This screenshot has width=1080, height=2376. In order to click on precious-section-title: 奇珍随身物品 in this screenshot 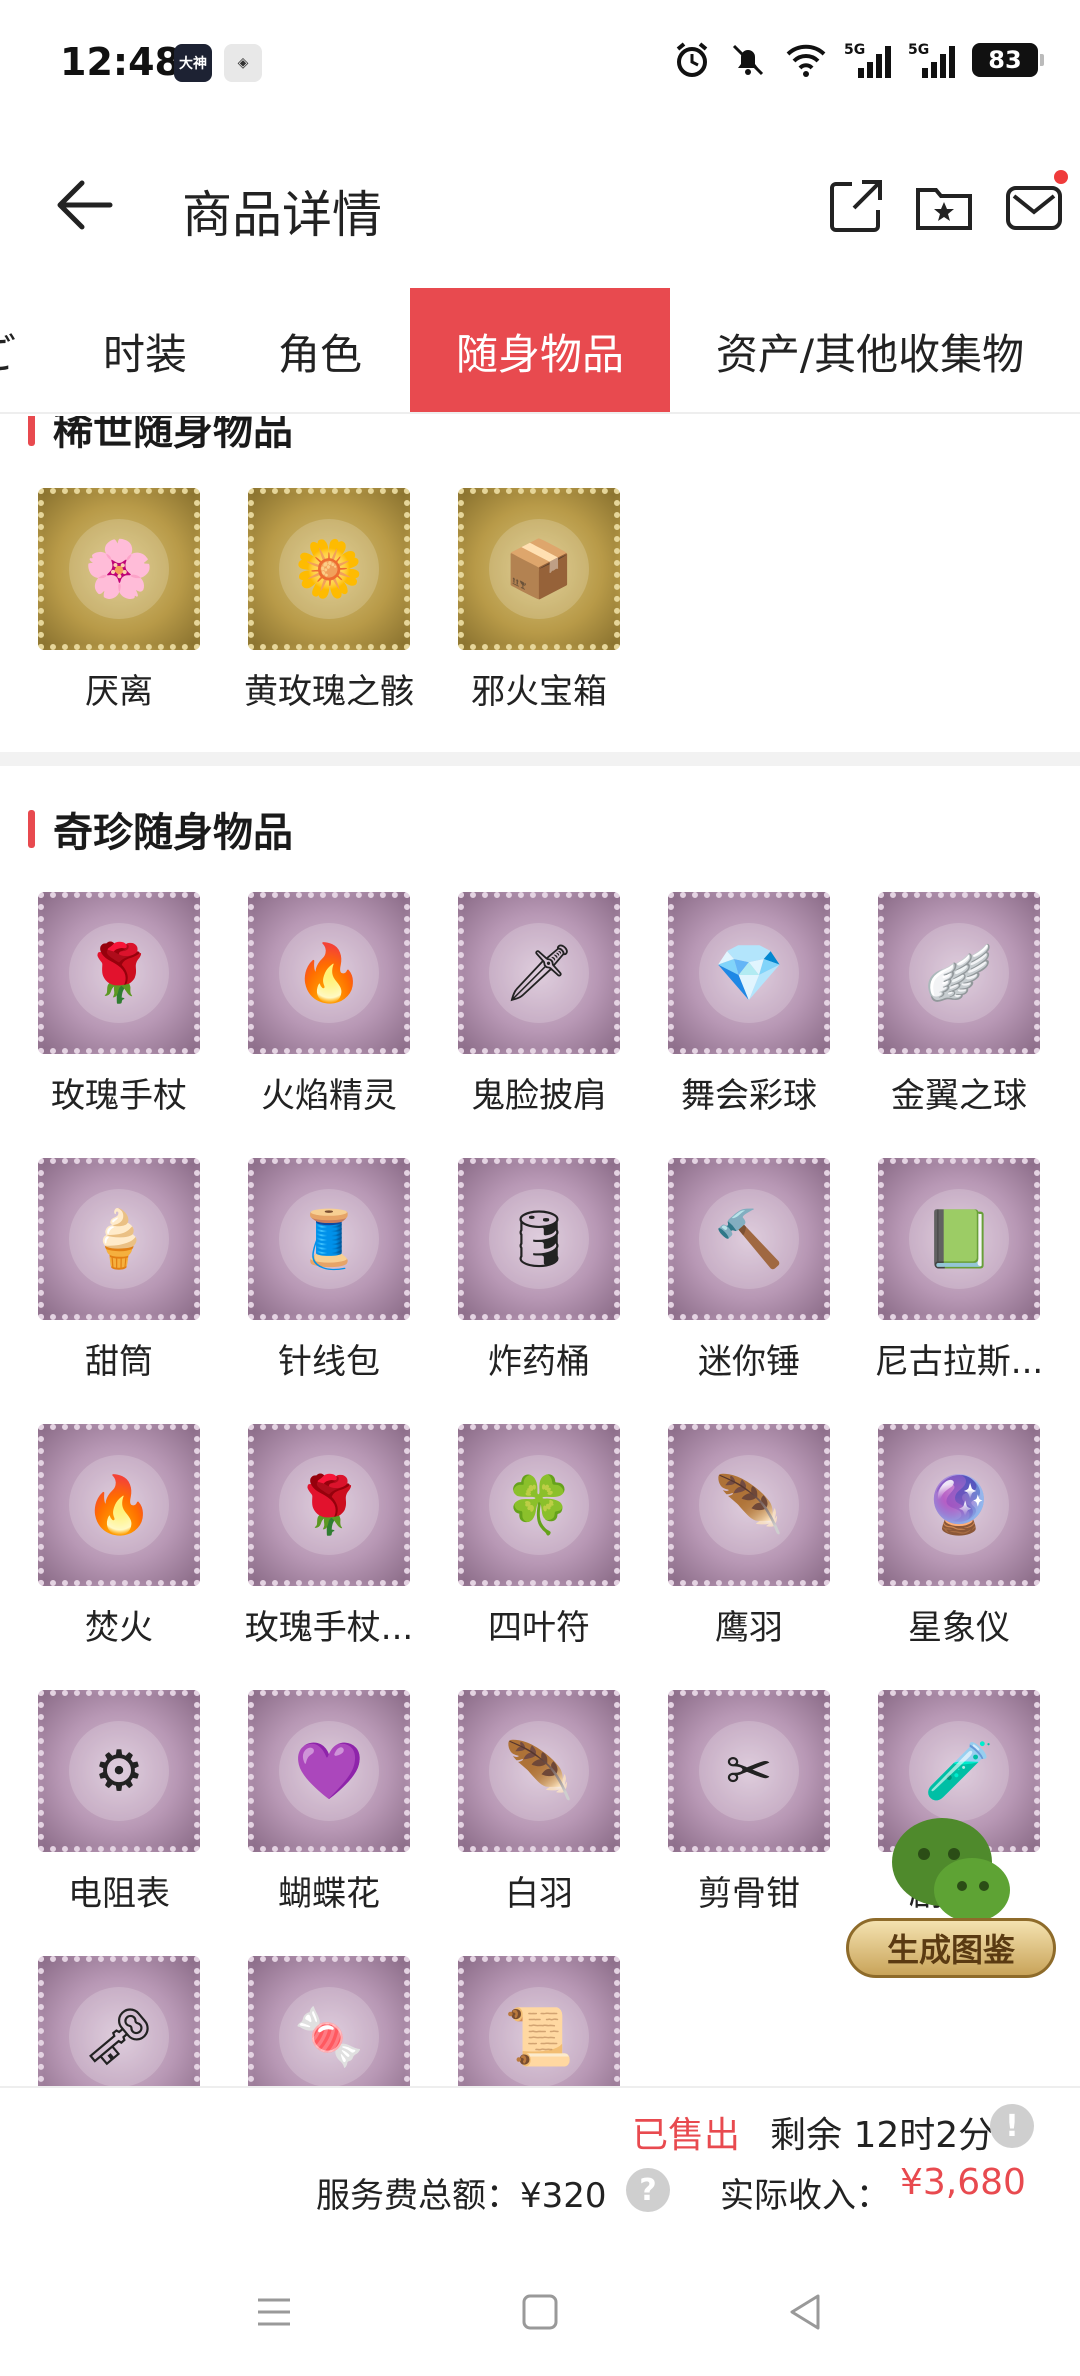, I will do `click(173, 833)`.